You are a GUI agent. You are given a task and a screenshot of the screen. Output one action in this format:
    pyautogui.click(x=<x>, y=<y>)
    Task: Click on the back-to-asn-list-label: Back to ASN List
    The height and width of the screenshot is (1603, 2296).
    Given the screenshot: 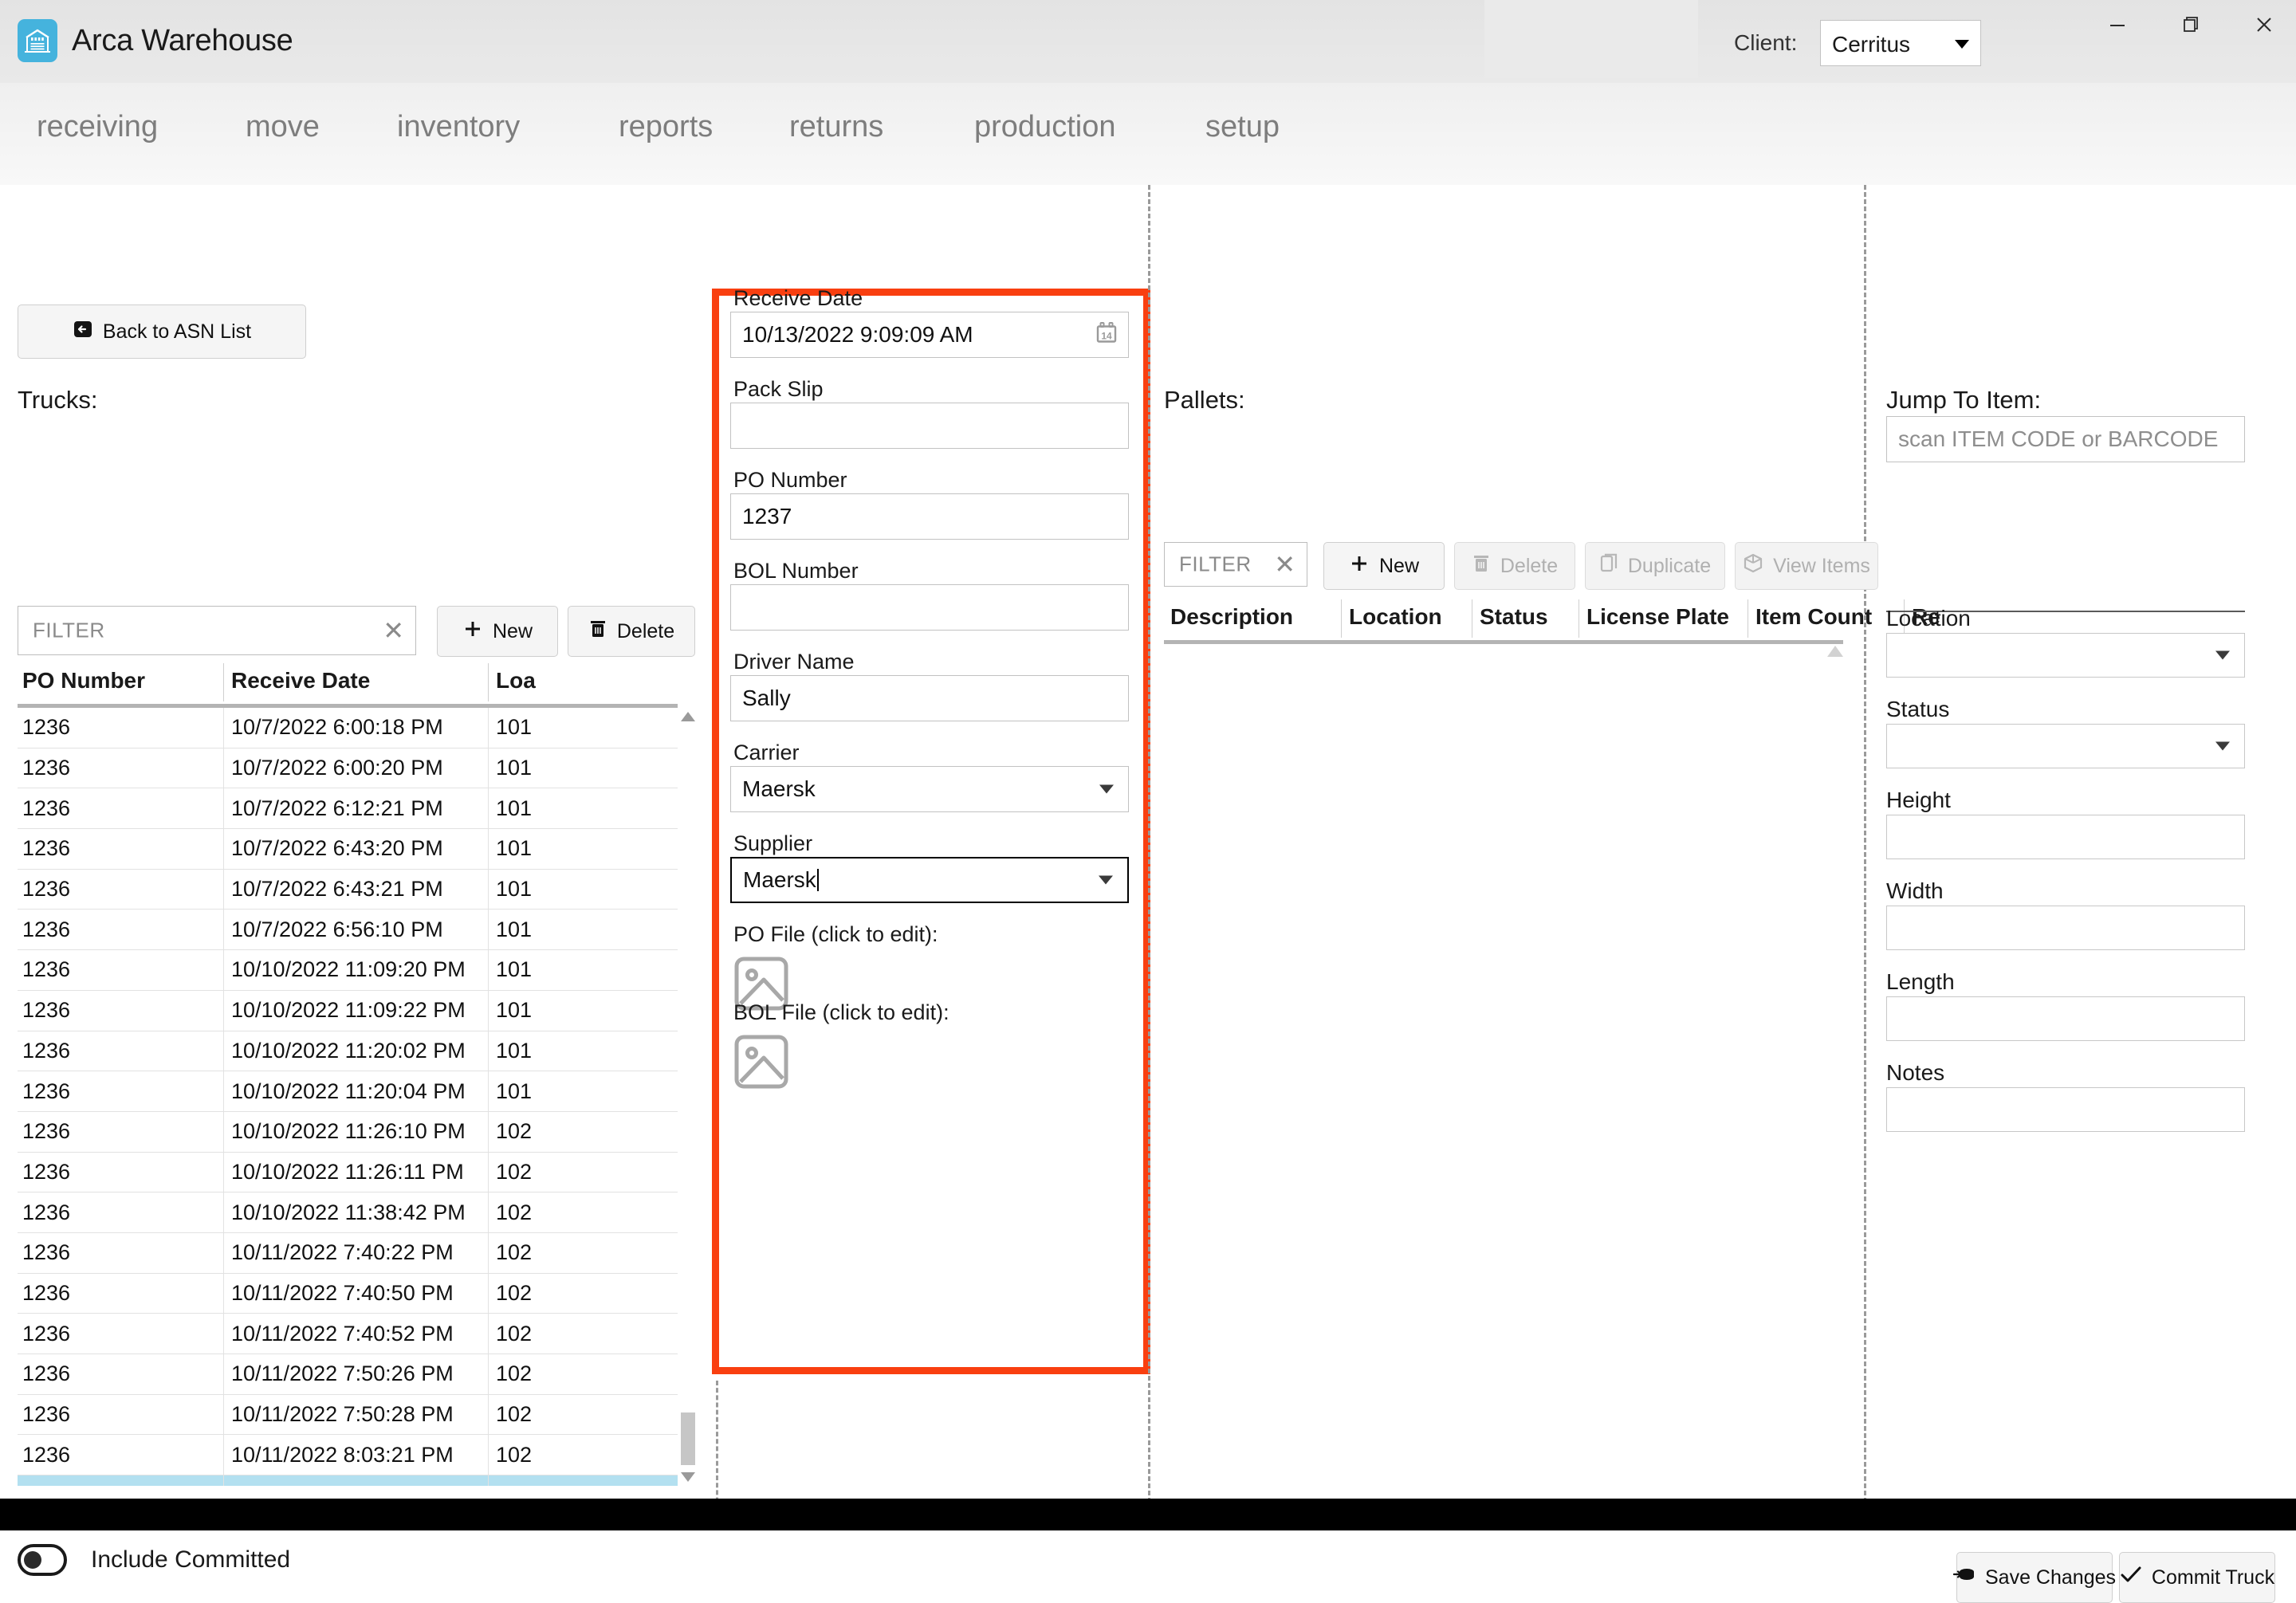 What is the action you would take?
    pyautogui.click(x=177, y=331)
    